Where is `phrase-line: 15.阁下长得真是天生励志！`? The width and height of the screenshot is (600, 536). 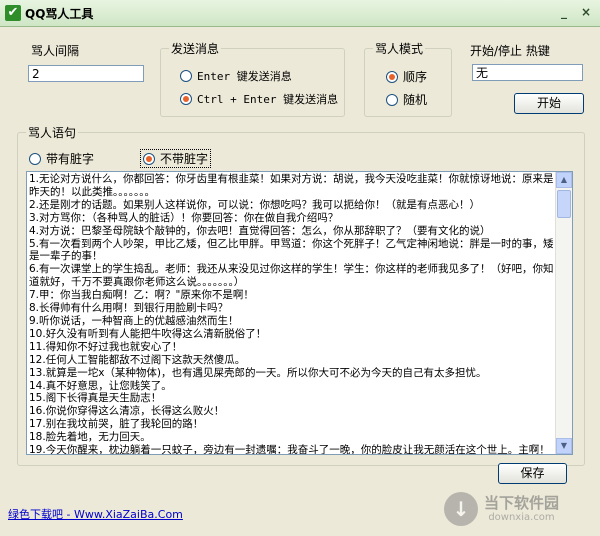 phrase-line: 15.阁下长得真是天生励志！ is located at coordinates (95, 398).